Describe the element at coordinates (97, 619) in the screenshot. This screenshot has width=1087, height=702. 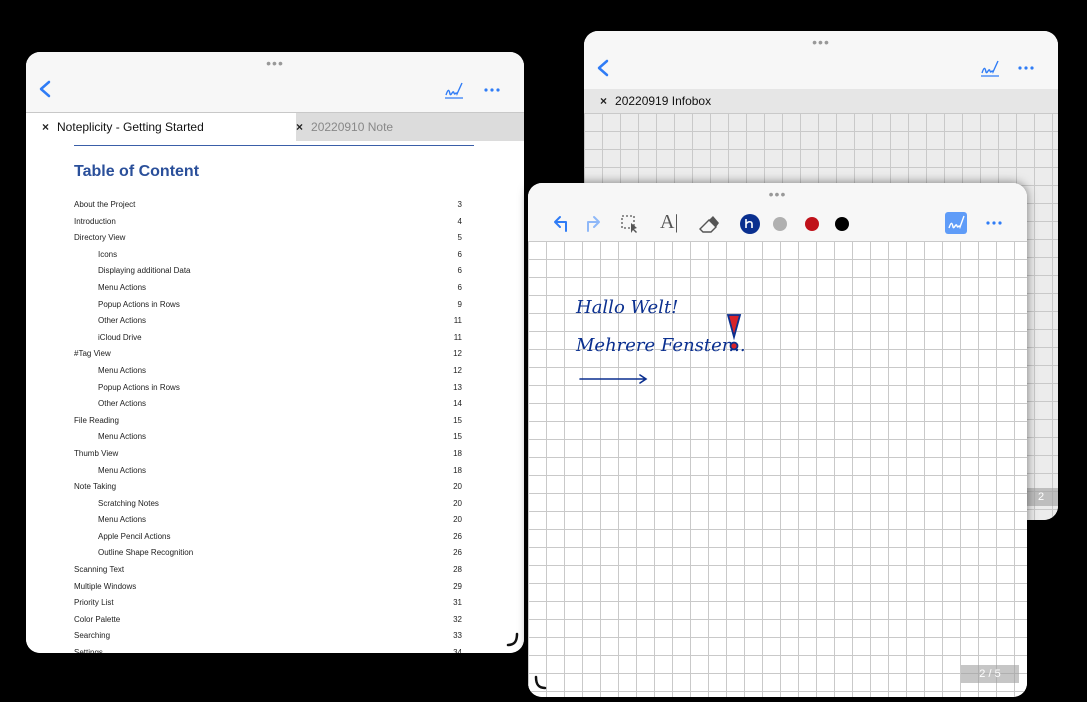
I see `toc-title: Color Palette` at that location.